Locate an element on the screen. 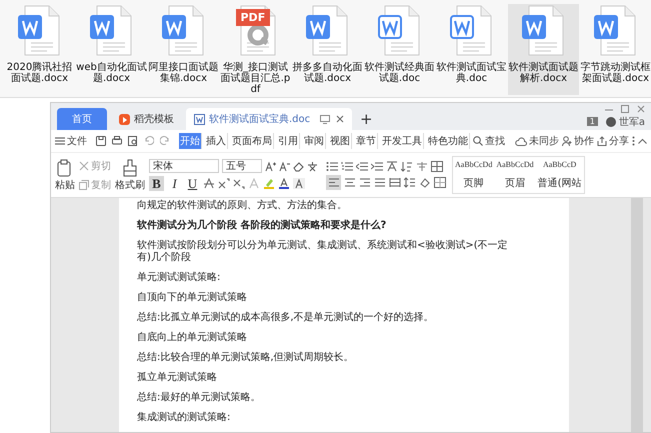 Image resolution: width=651 pixels, height=433 pixels. ribbon-tab: 特色功能 is located at coordinates (448, 141).